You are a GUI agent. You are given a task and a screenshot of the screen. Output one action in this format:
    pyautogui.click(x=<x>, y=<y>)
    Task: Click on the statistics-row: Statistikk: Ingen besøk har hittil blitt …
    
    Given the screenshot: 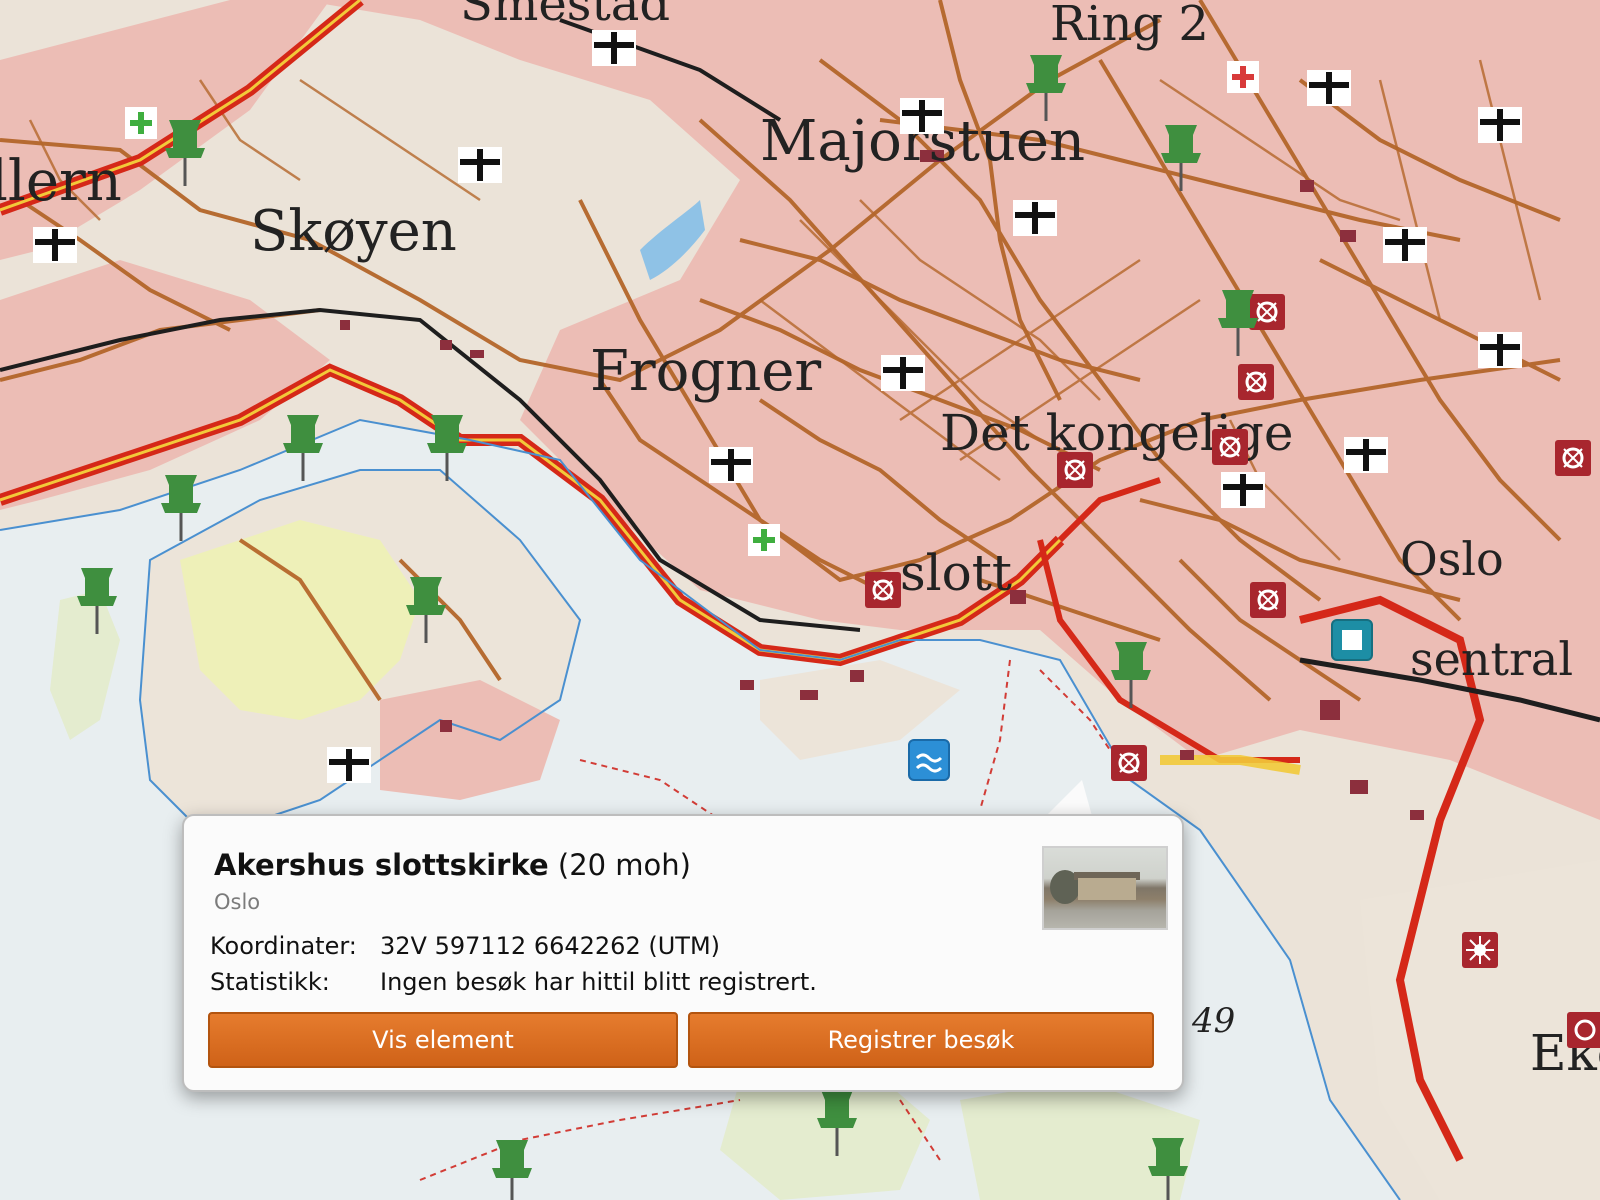 What is the action you would take?
    pyautogui.click(x=513, y=982)
    